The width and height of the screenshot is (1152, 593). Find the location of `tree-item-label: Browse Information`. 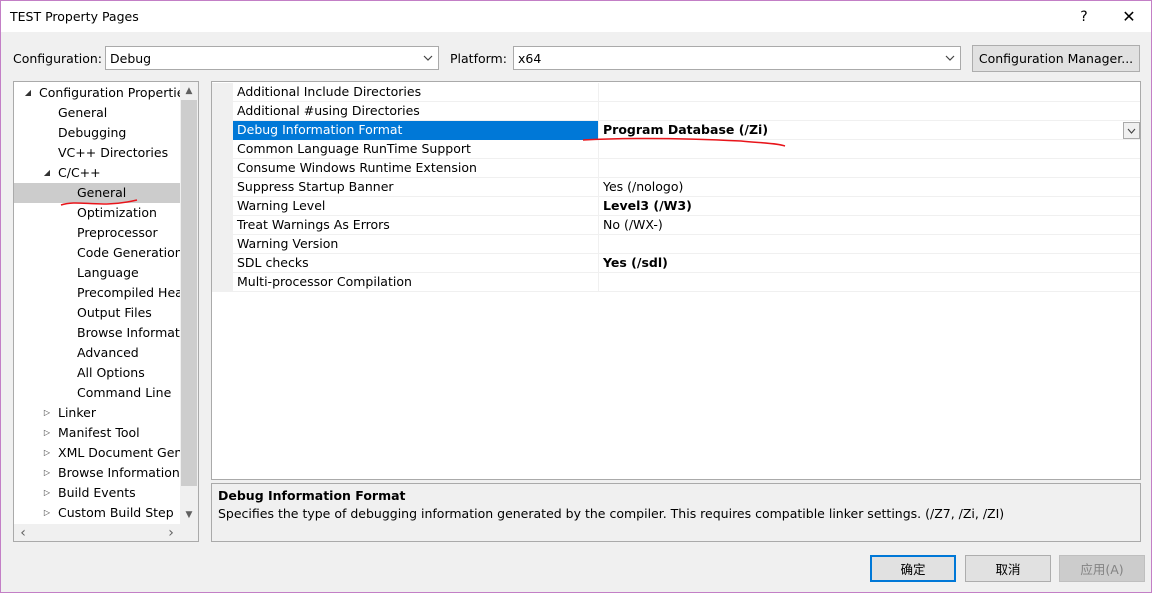

tree-item-label: Browse Information is located at coordinates (119, 472).